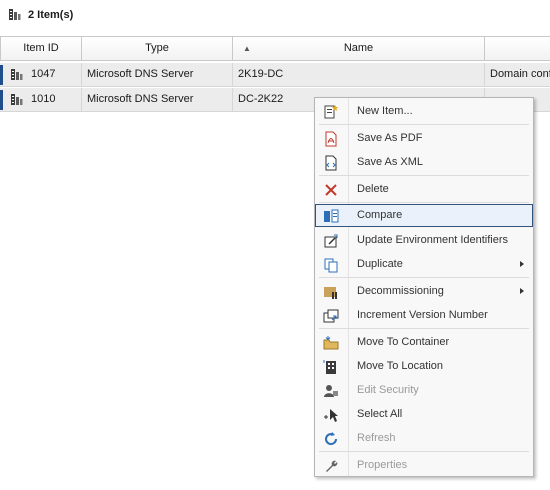 This screenshot has height=490, width=550. Describe the element at coordinates (331, 190) in the screenshot. I see `delete-x-icon` at that location.